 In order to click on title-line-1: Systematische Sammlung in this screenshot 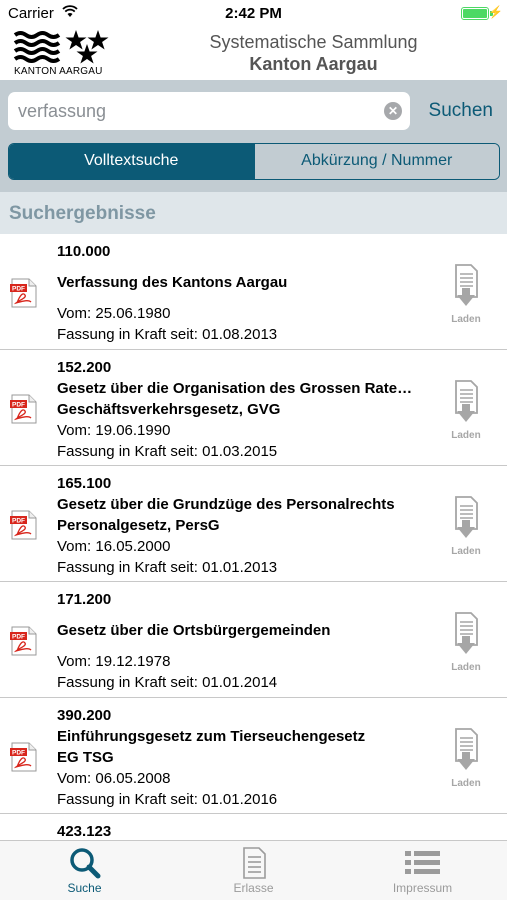, I will do `click(313, 42)`.